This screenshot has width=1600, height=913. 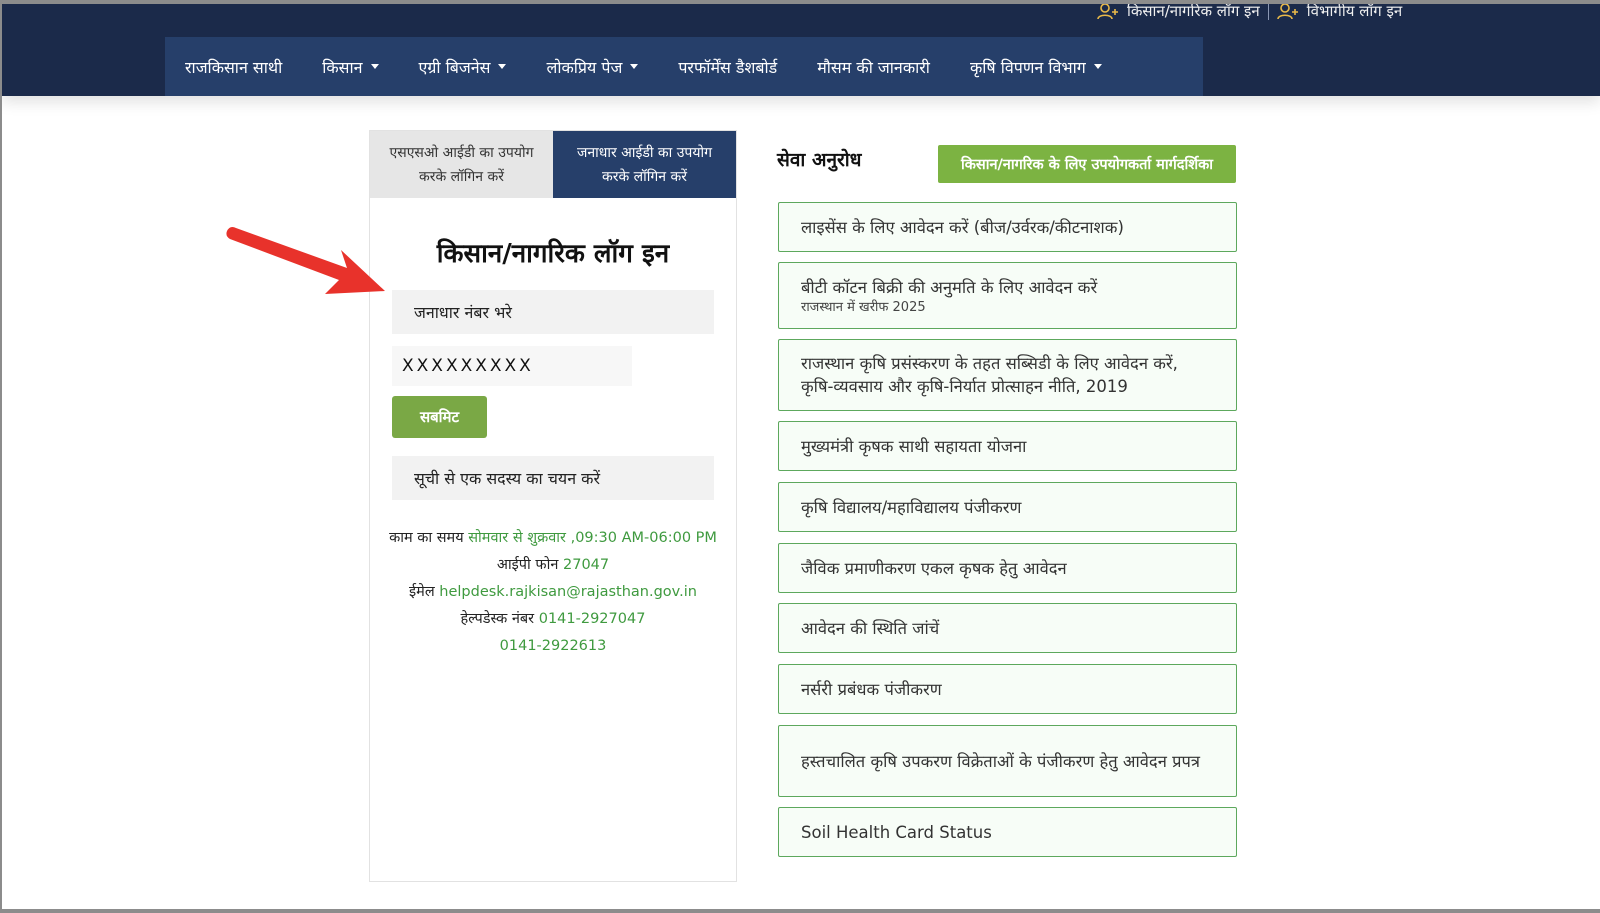 I want to click on nav-item-kisan: किसान, so click(x=350, y=66).